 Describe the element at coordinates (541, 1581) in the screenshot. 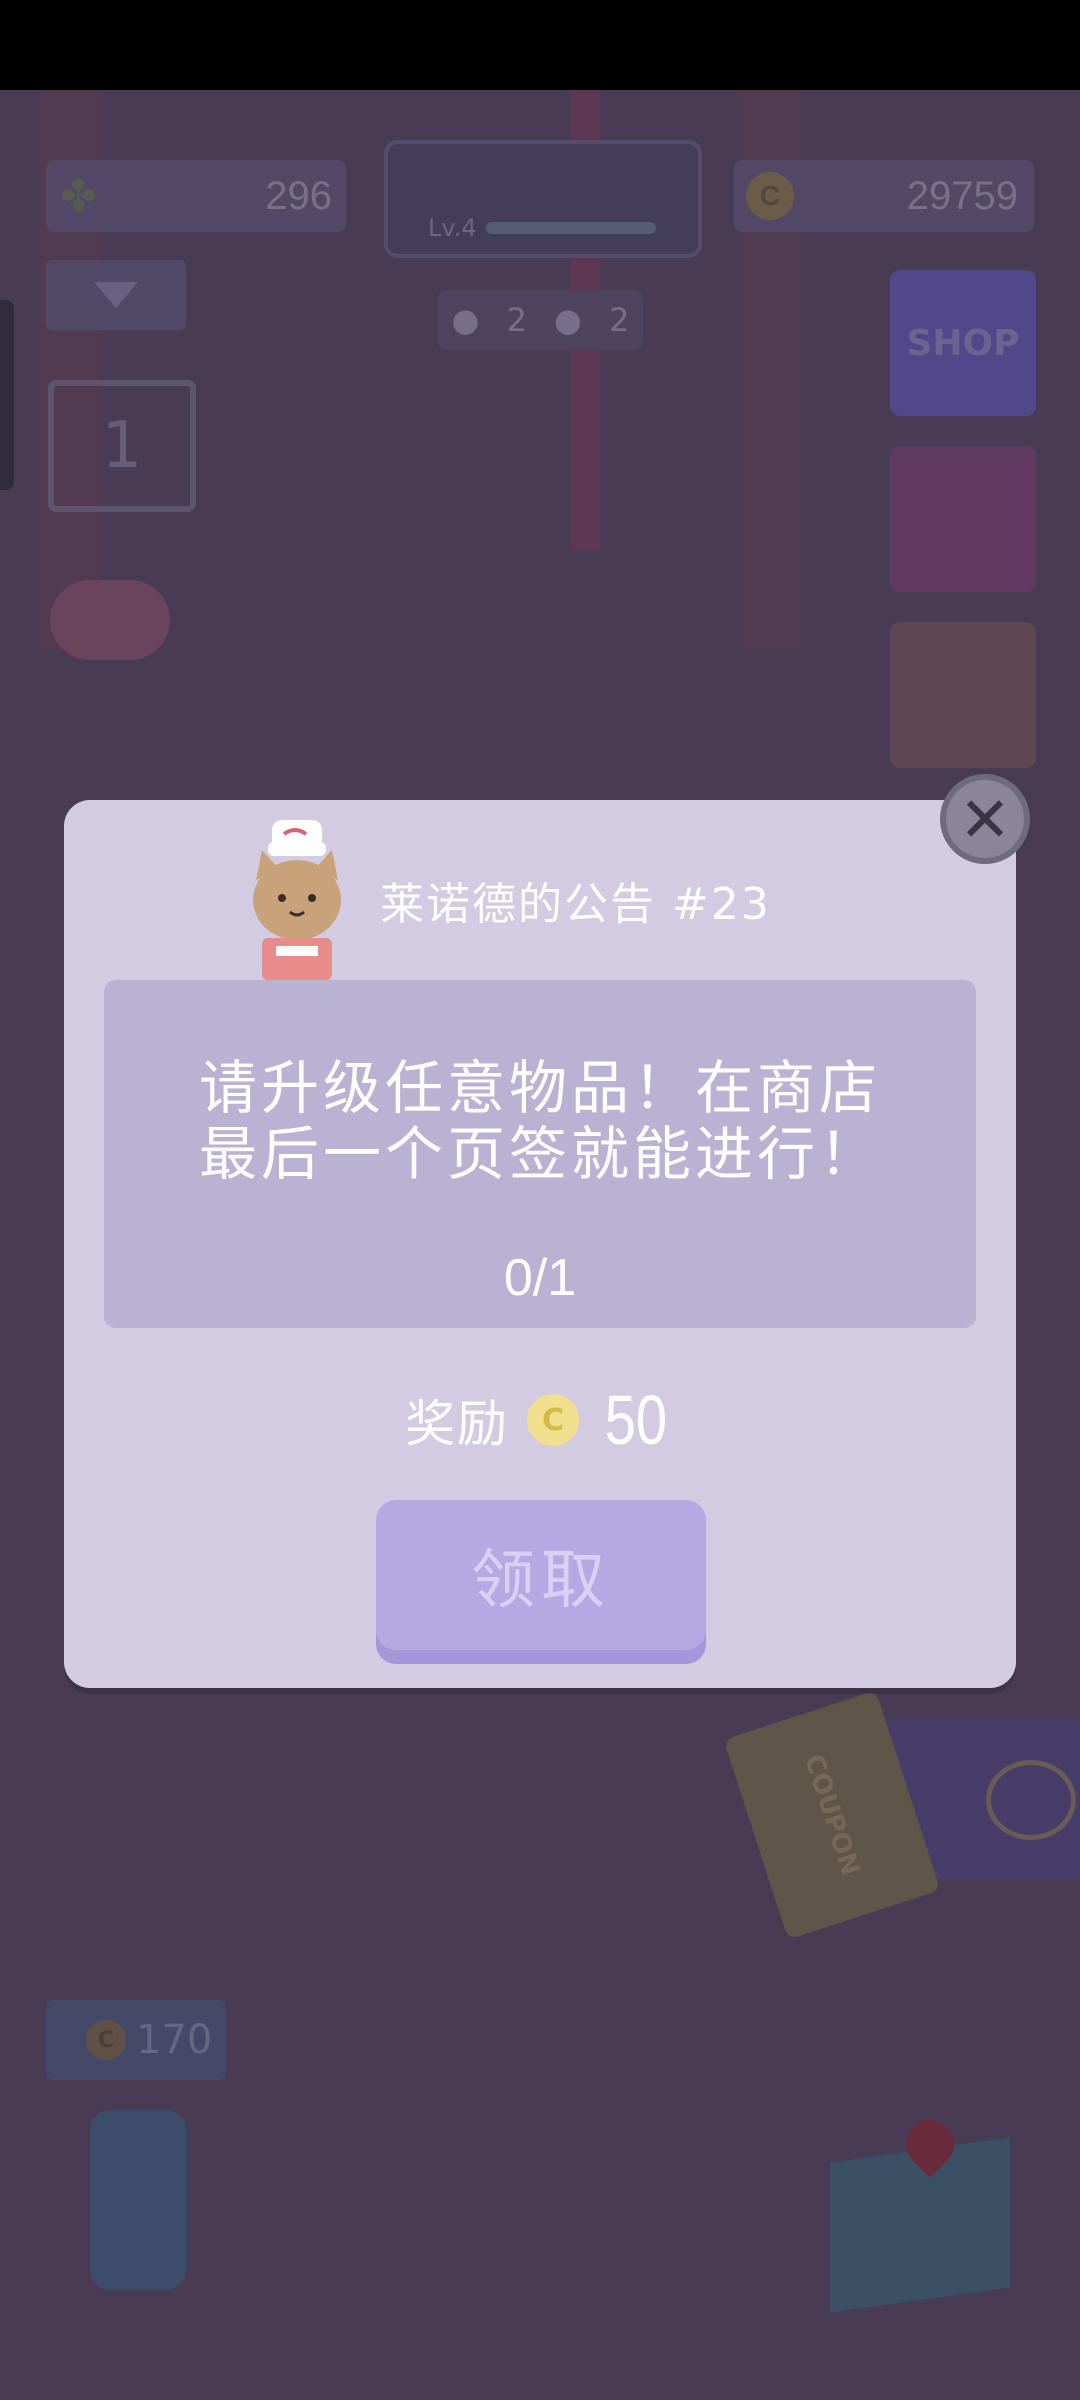

I see `claim-button-label: 领取` at that location.